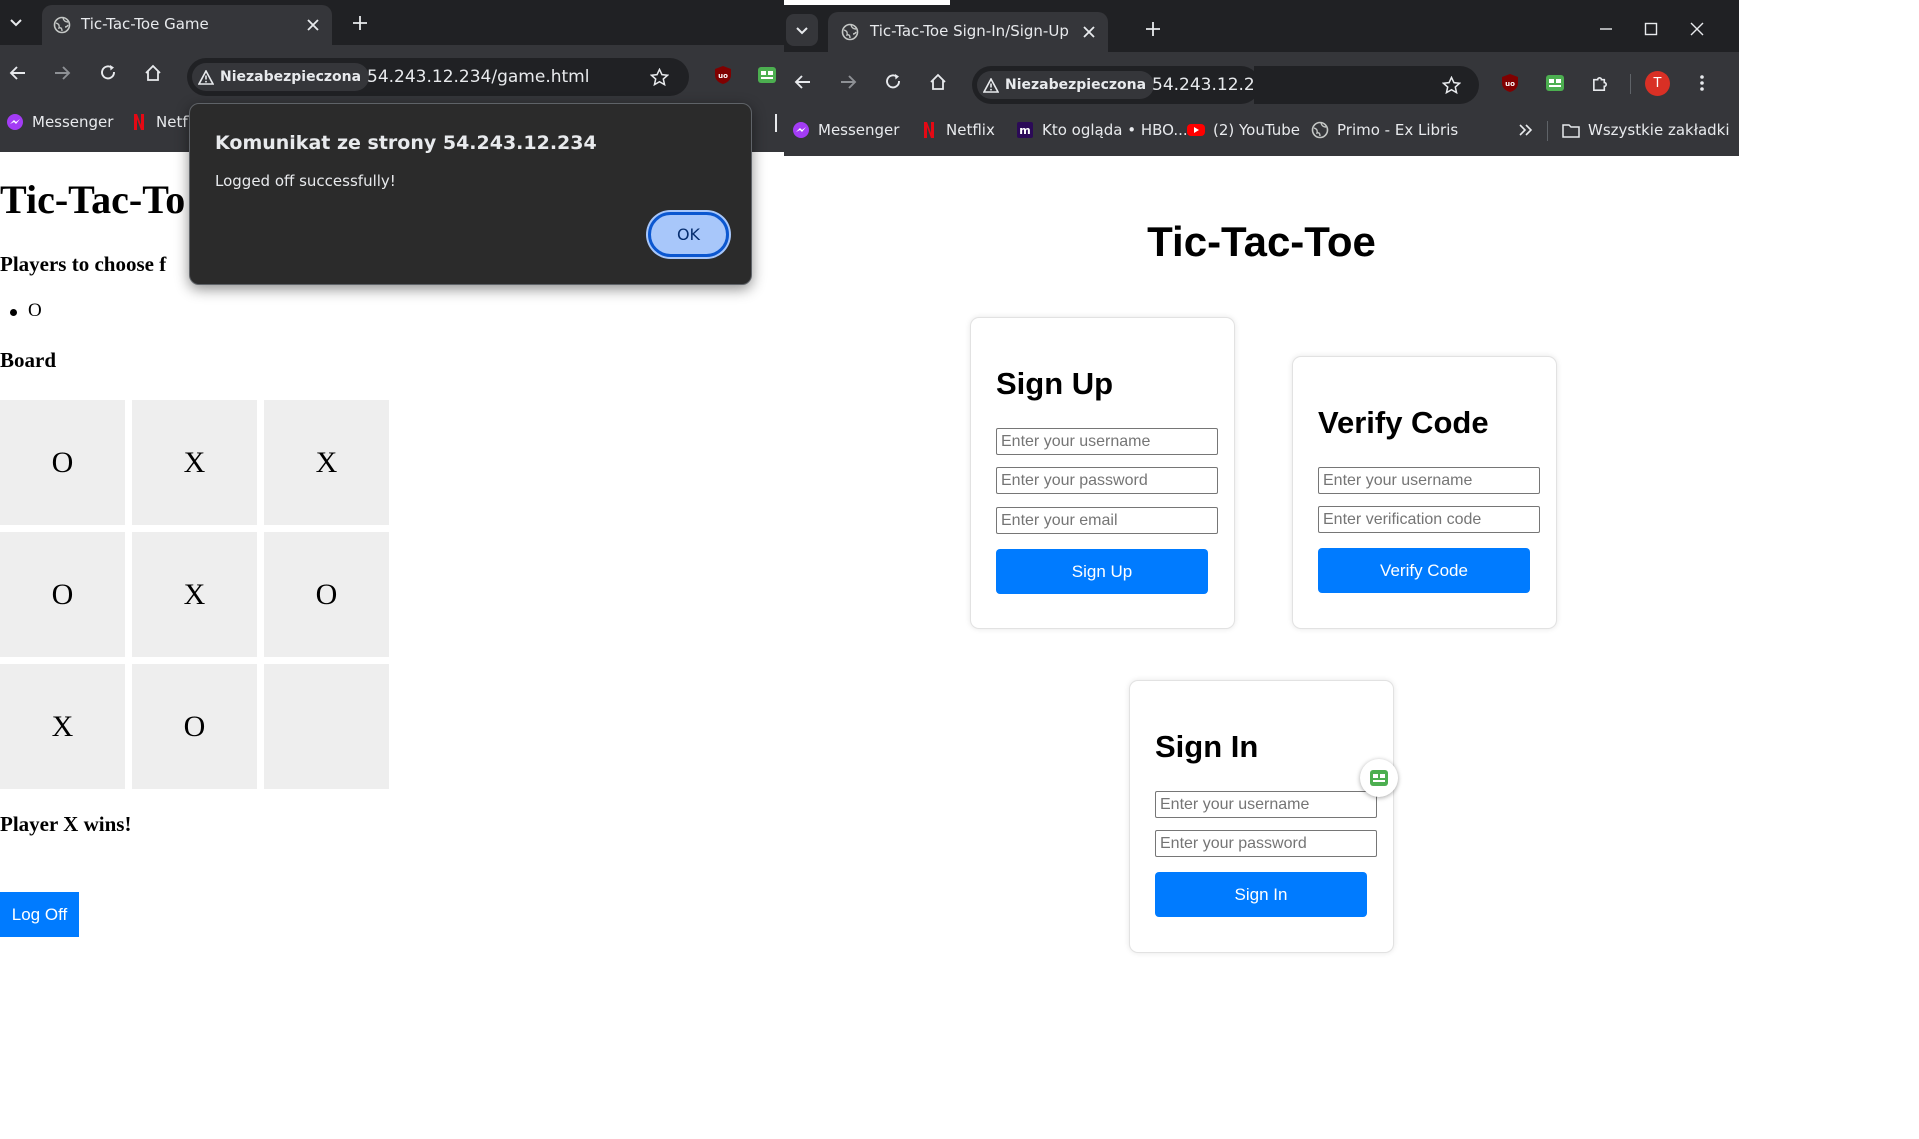 The width and height of the screenshot is (1919, 1139). I want to click on svg-text: m, so click(1024, 130).